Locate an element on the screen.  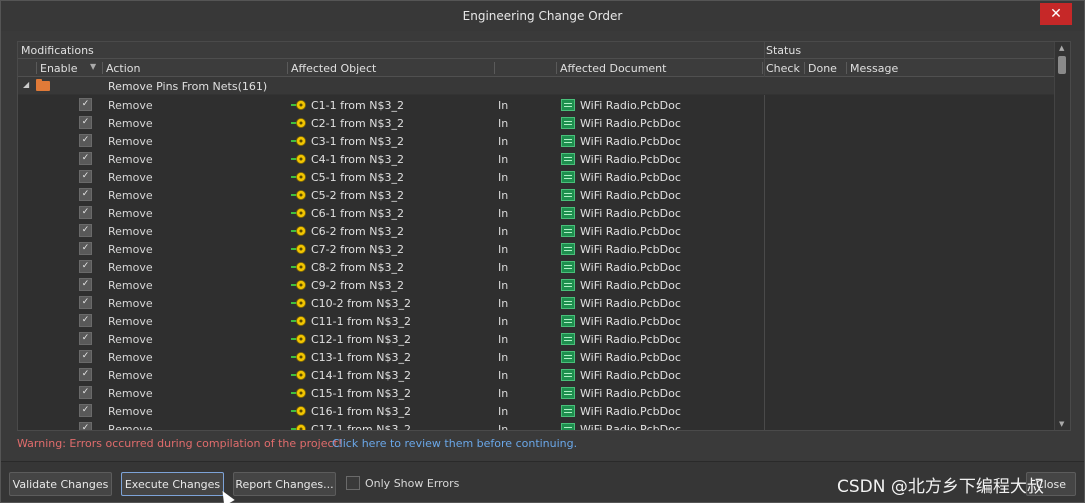
affected-object-cell: C9-2 from N$3_2 is located at coordinates (357, 285).